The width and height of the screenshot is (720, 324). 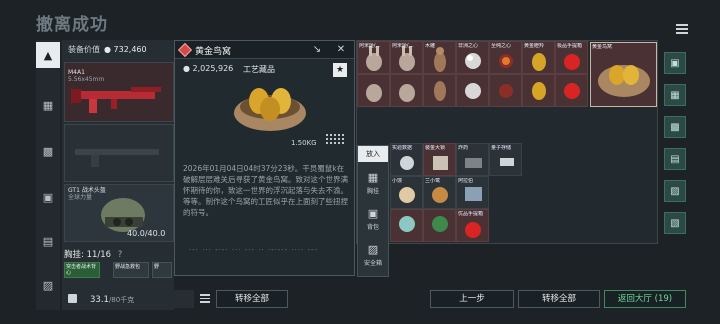 What do you see at coordinates (264, 50) in the screenshot?
I see `popup-header: 黄金鸟窝 ↘ ✕` at bounding box center [264, 50].